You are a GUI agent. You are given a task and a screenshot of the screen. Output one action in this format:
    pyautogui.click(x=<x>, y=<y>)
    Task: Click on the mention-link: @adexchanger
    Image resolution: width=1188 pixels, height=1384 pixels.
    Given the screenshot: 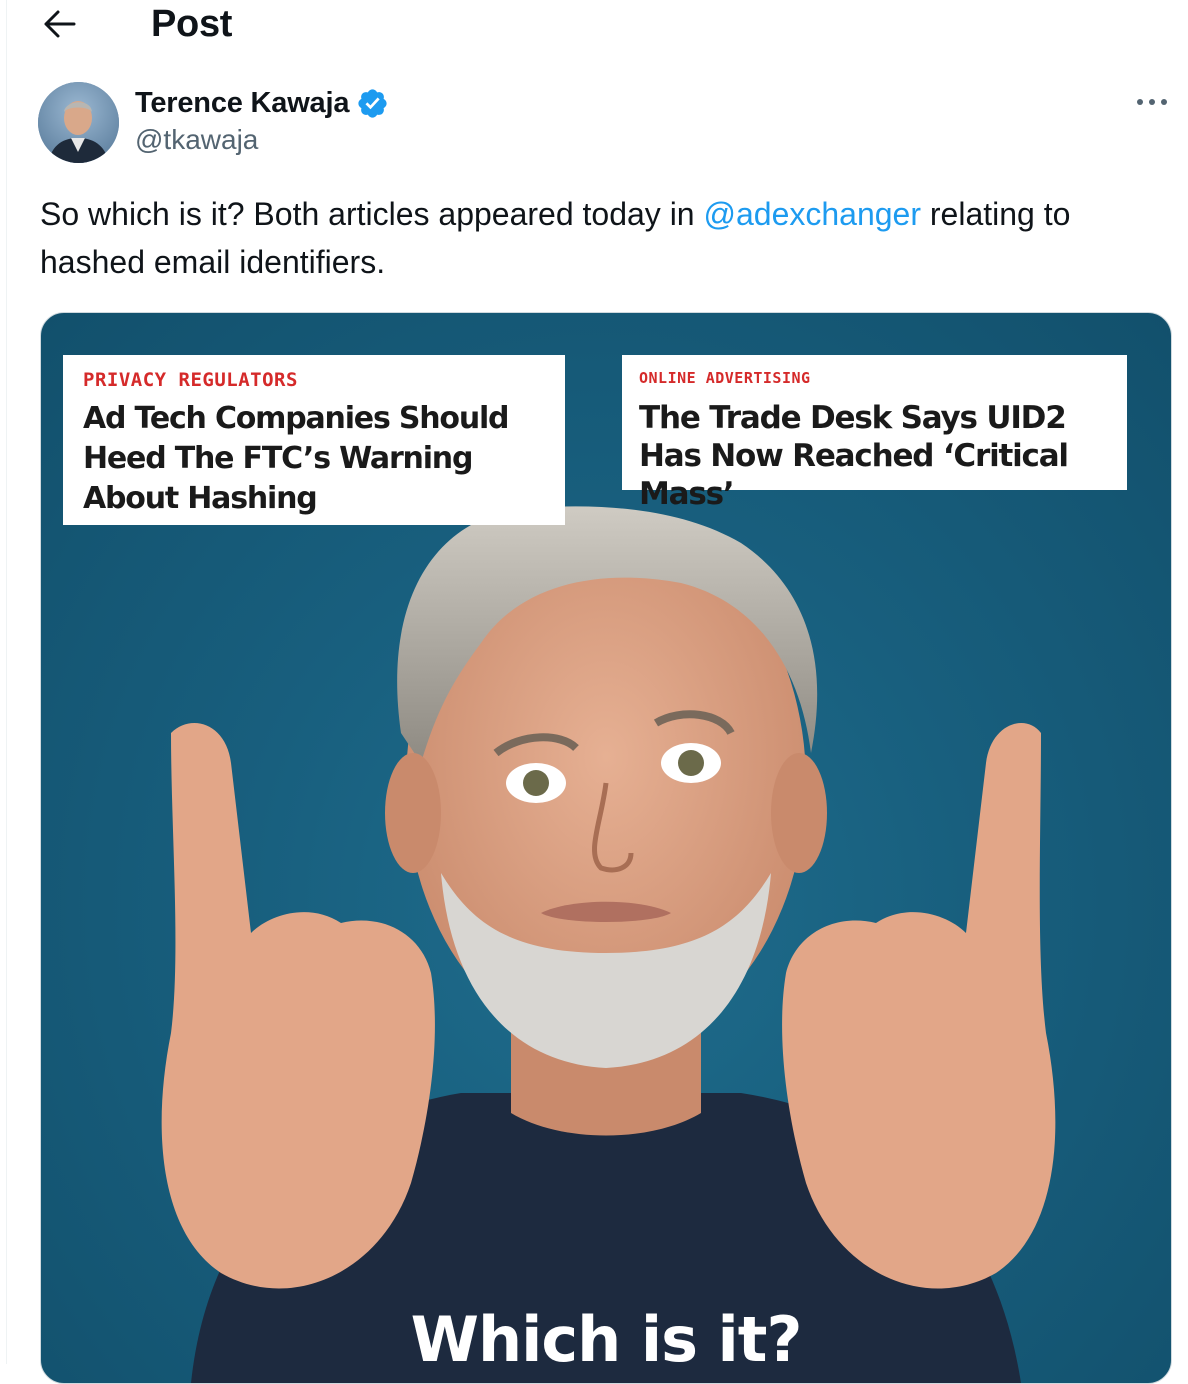 What is the action you would take?
    pyautogui.click(x=812, y=214)
    